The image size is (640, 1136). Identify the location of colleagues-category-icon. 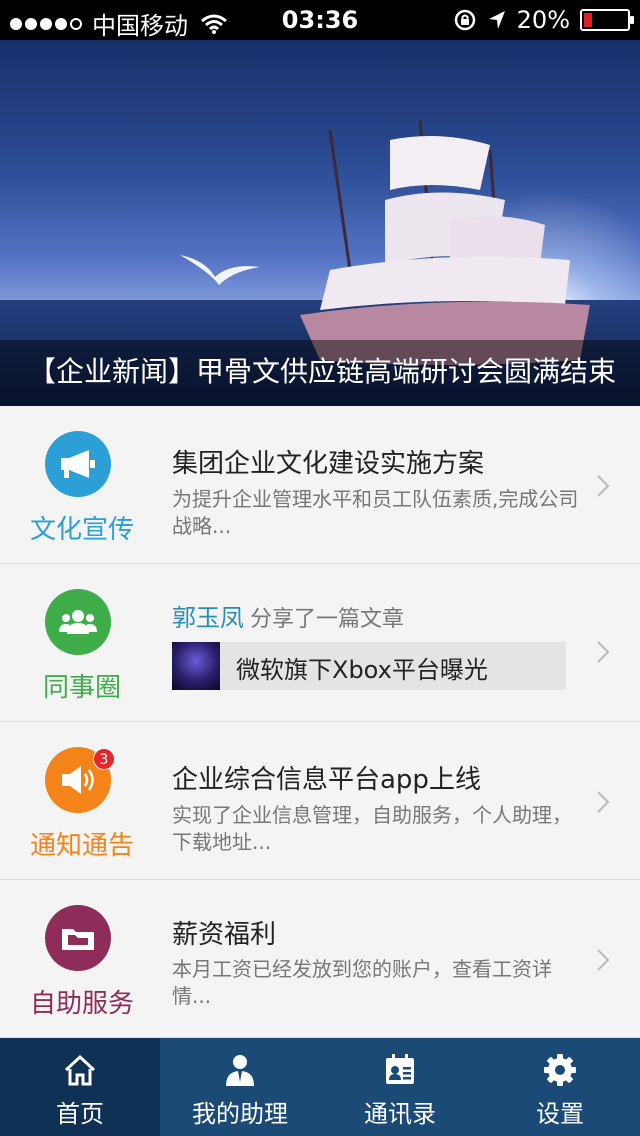
(78, 622).